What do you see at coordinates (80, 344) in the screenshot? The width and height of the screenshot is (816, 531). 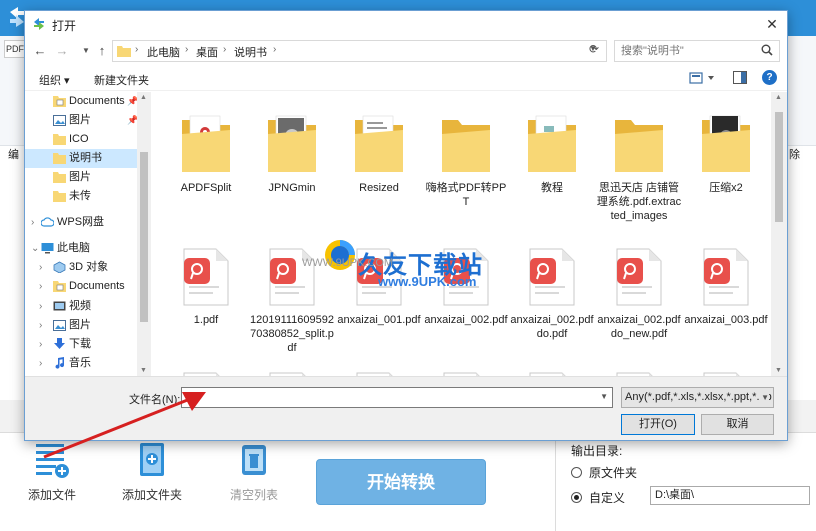 I see `nav-item-label: 下载` at bounding box center [80, 344].